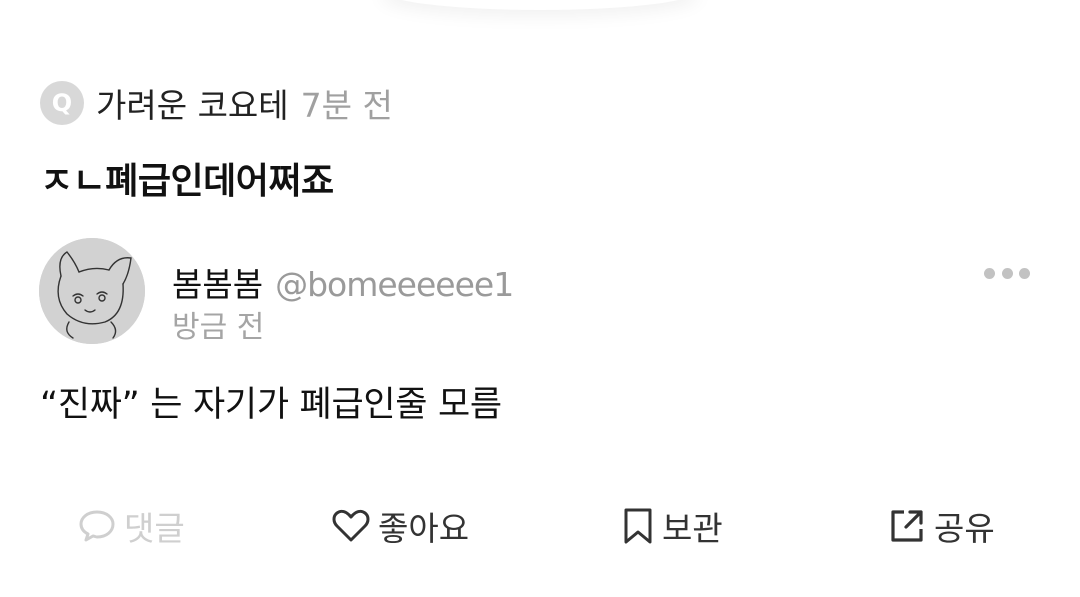  Describe the element at coordinates (351, 525) in the screenshot. I see `heart-icon` at that location.